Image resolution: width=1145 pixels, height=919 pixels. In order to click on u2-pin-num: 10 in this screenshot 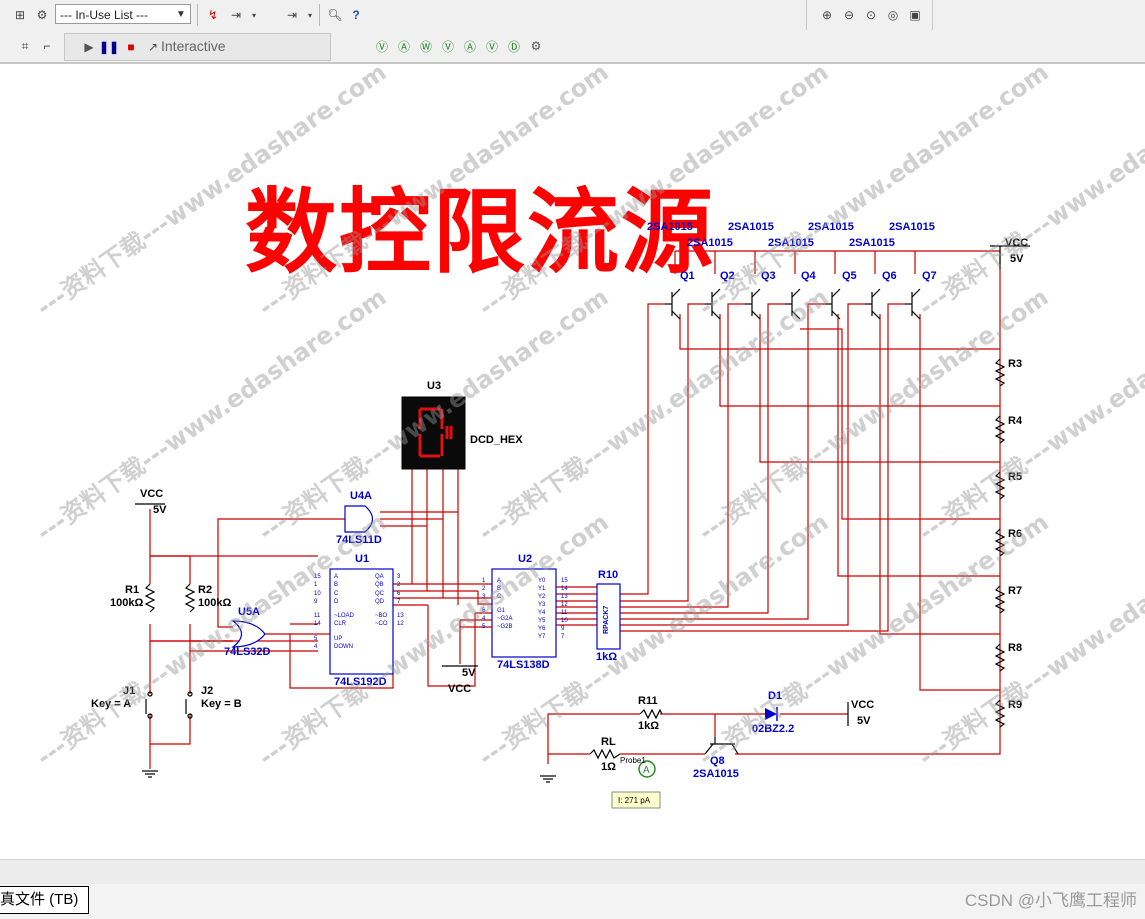, I will do `click(564, 621)`.